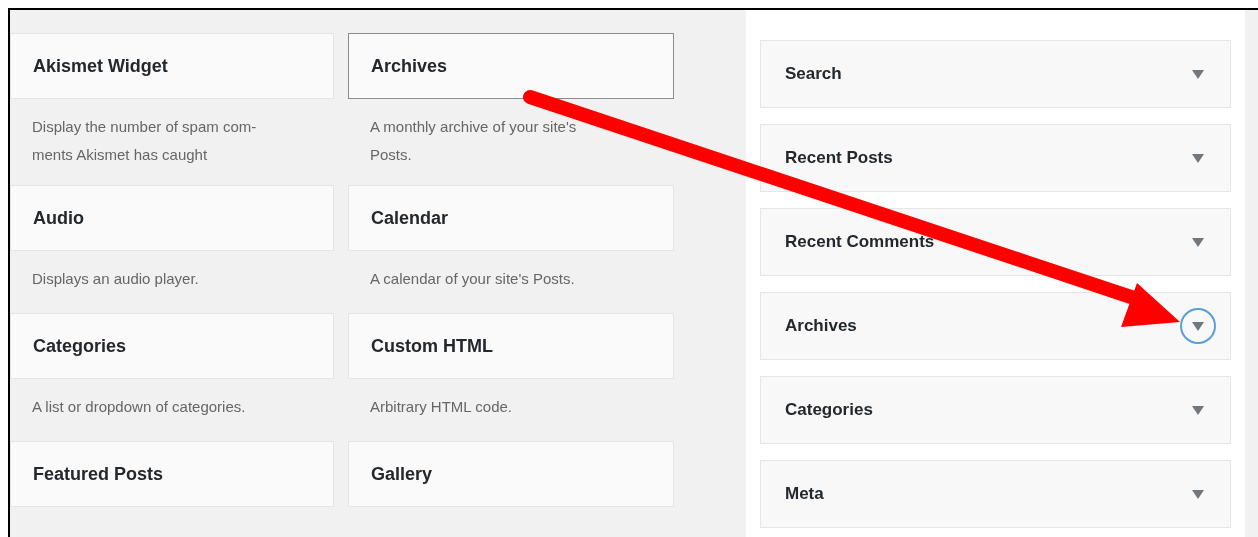 This screenshot has width=1258, height=537. I want to click on widget-card: Categories, so click(172, 346).